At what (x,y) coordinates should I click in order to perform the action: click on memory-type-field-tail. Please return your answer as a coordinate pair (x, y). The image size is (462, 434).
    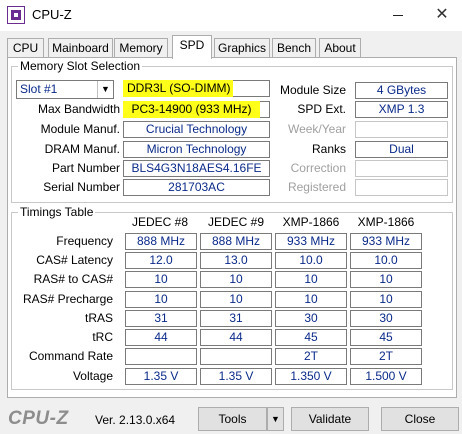
    Looking at the image, I should click on (251, 88).